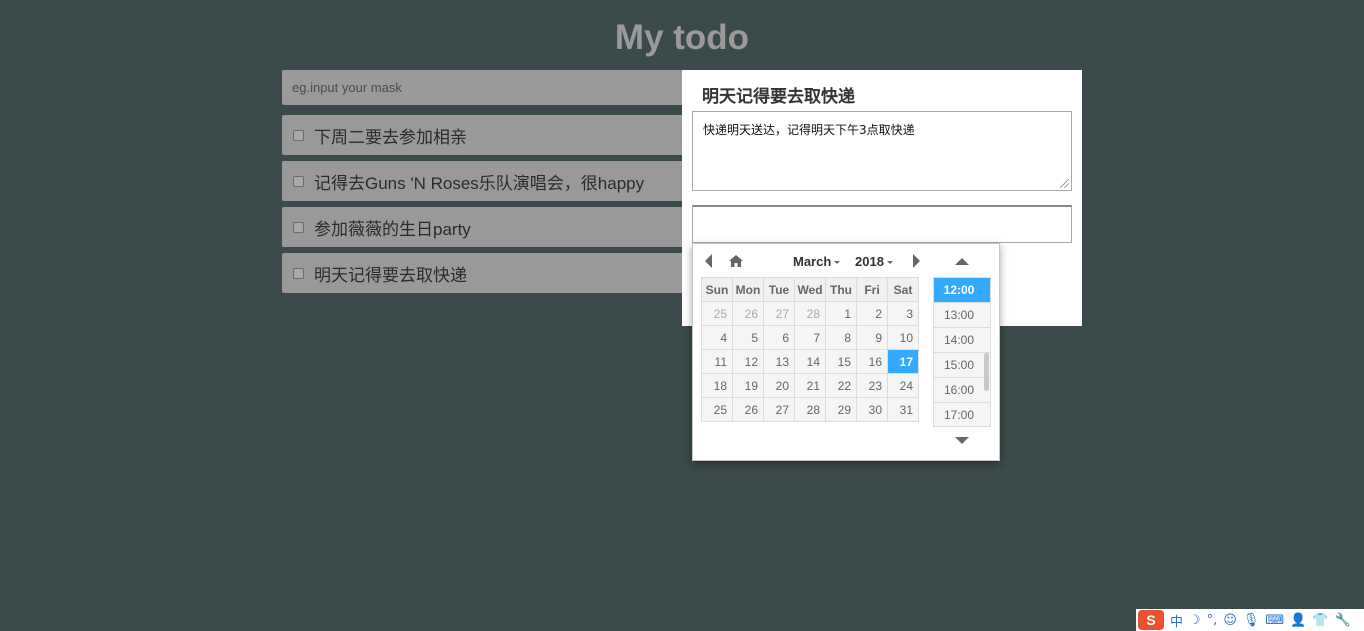 Image resolution: width=1364 pixels, height=631 pixels. Describe the element at coordinates (962, 440) in the screenshot. I see `time-scroll-down-icon` at that location.